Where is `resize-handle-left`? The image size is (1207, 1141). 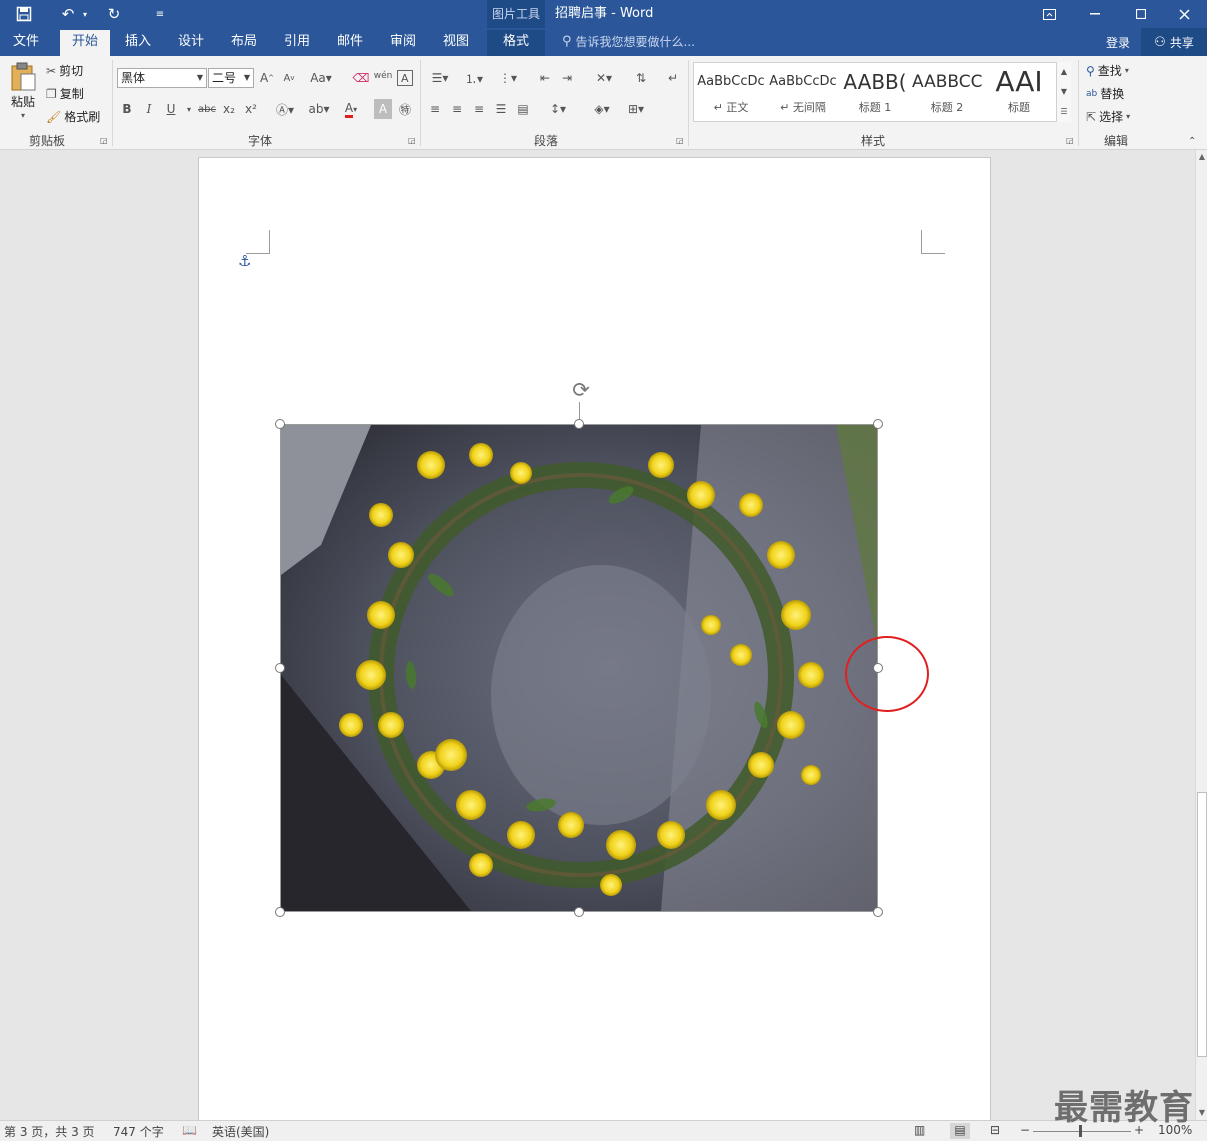 resize-handle-left is located at coordinates (280, 668).